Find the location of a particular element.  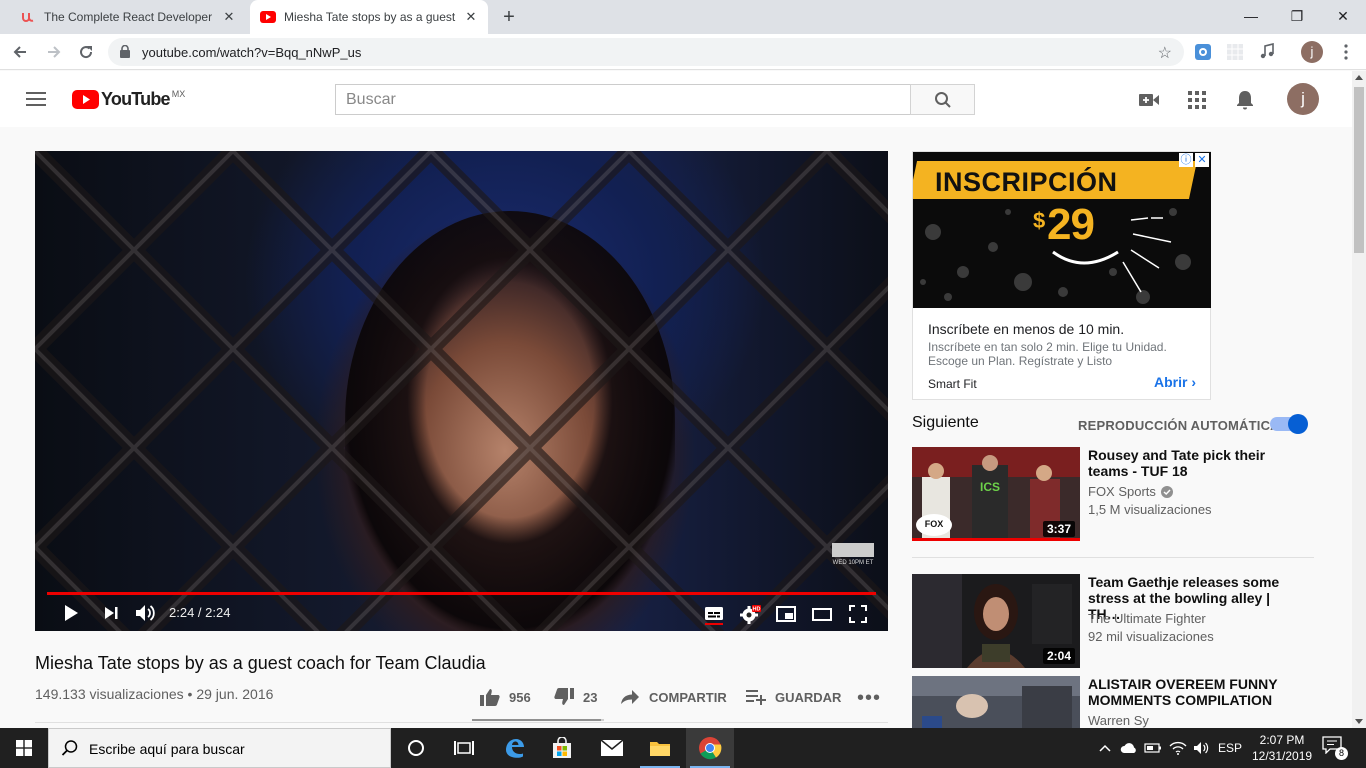

ad-choices: ⓘ ✕ is located at coordinates (1194, 160).